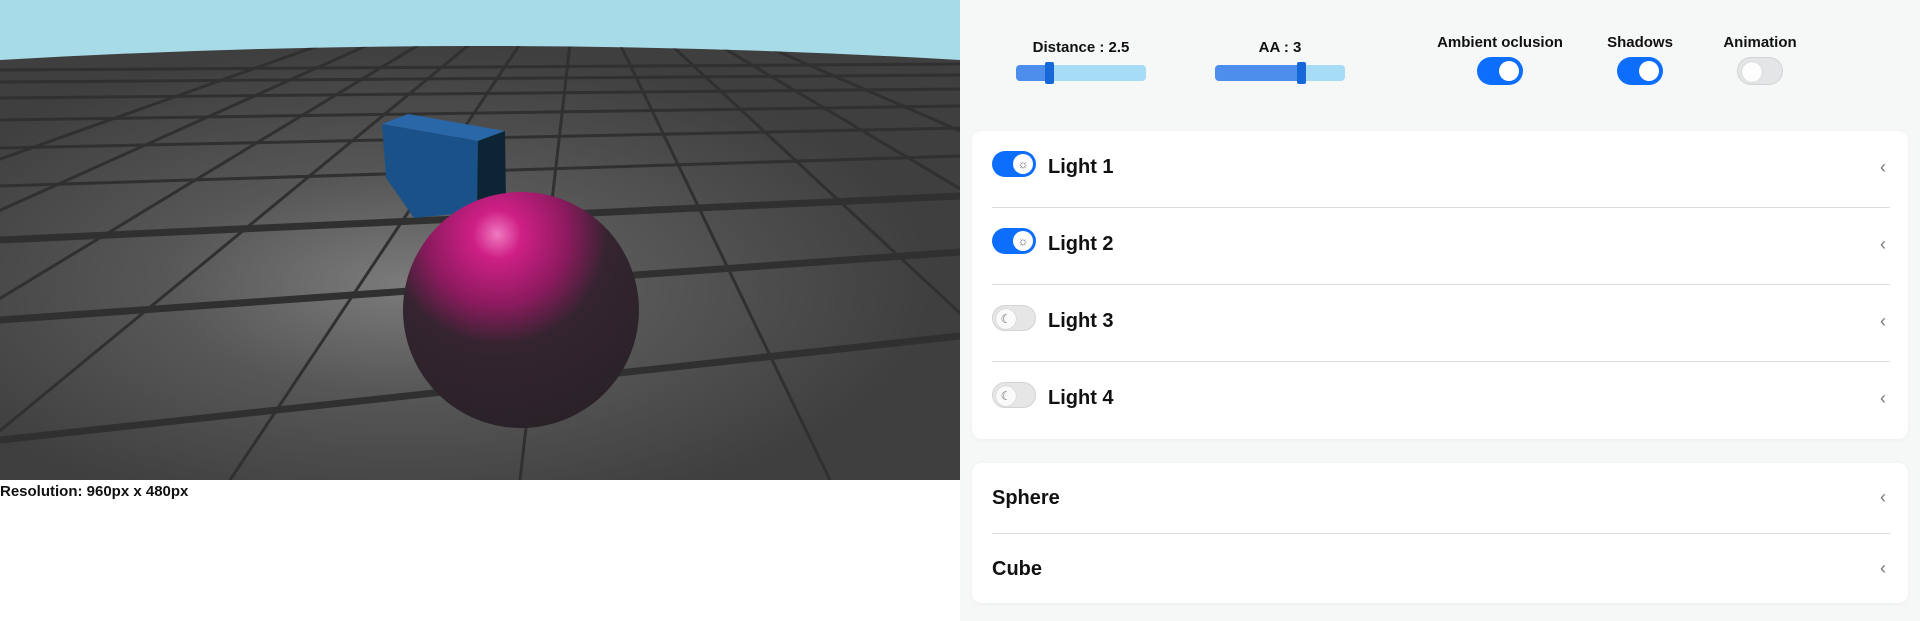 This screenshot has height=621, width=1920. I want to click on cube-label: Cube, so click(1017, 569).